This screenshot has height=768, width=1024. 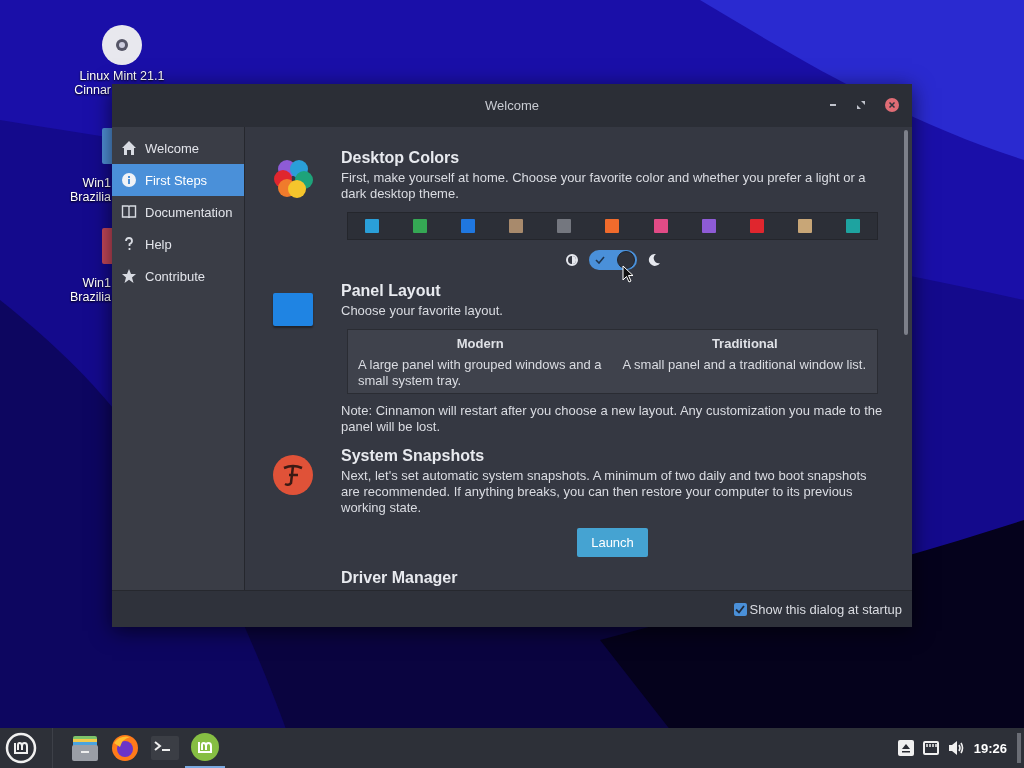 I want to click on desktop-icon-label: Cinnar, so click(x=92, y=90).